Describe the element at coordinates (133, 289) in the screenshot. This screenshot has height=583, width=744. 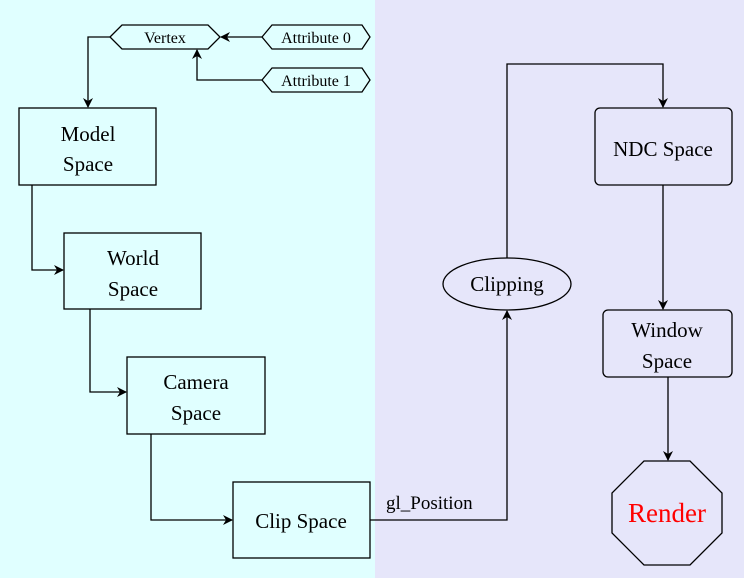
I see `world-space-label-2: Space` at that location.